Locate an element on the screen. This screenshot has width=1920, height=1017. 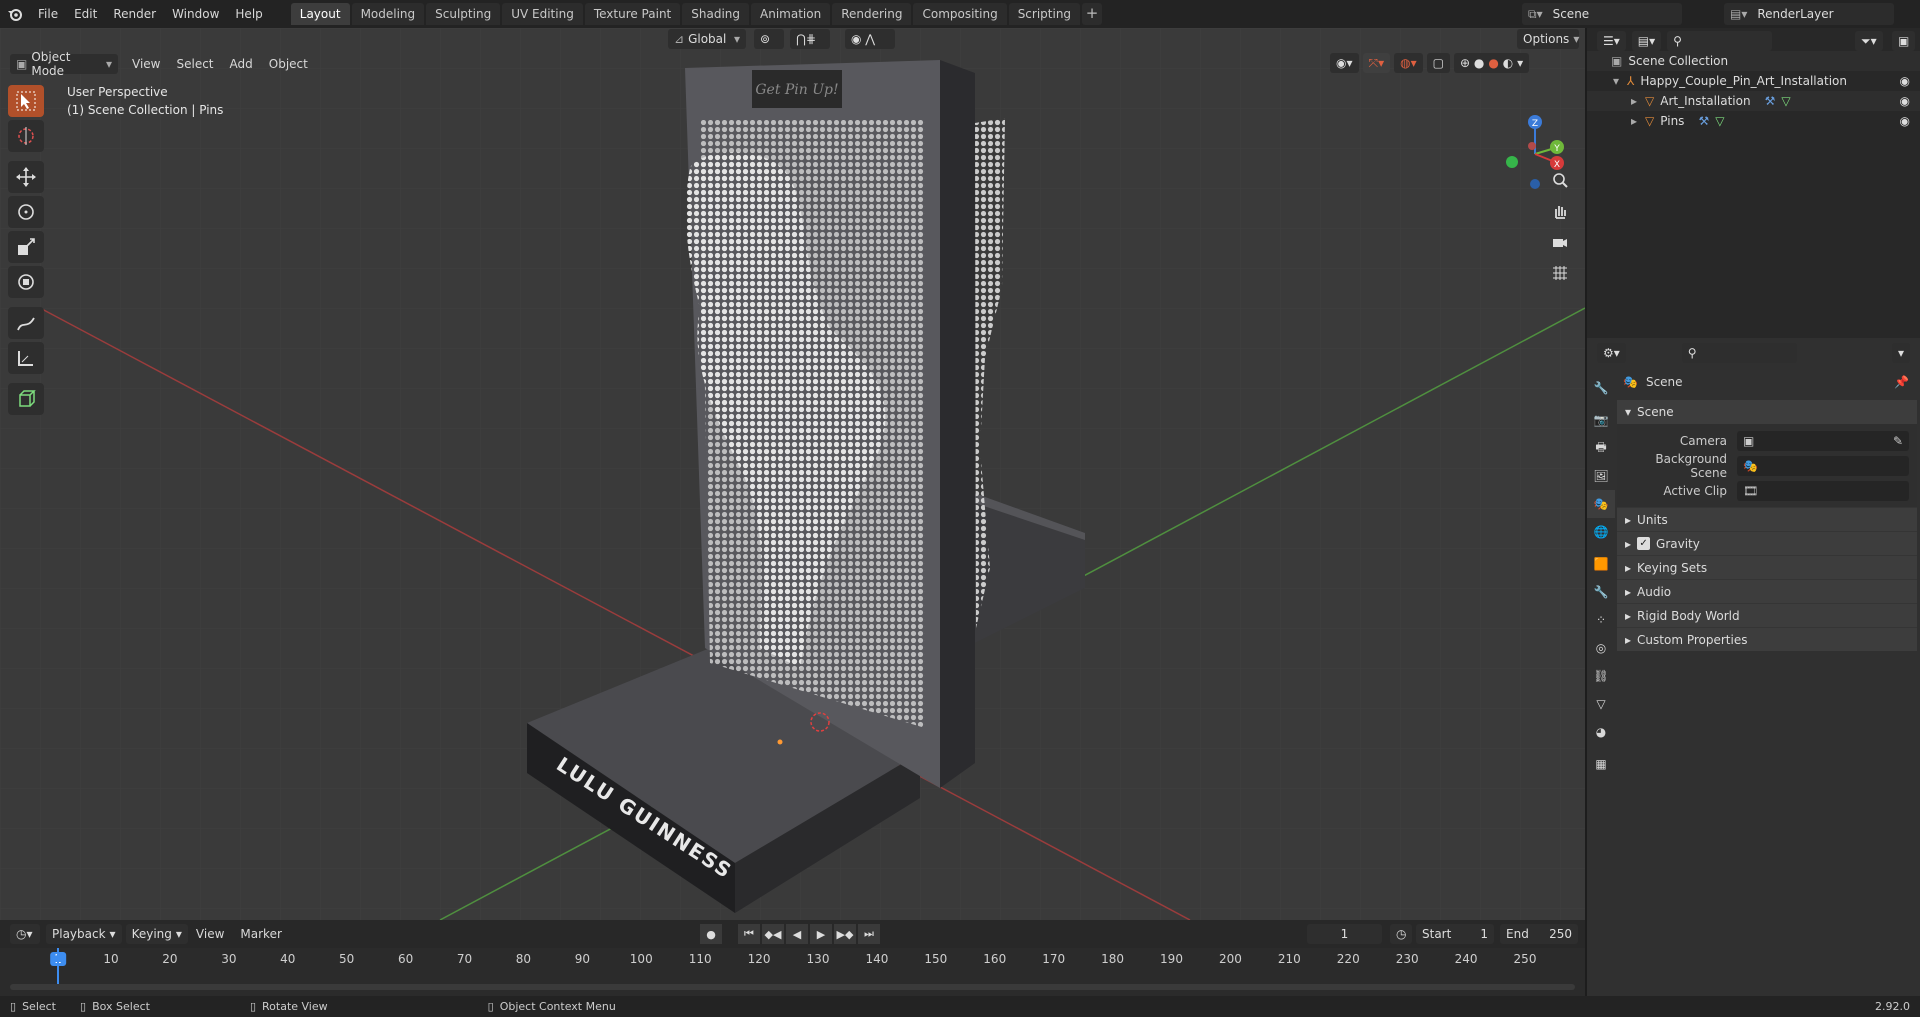
tab-compositing: Compositing is located at coordinates (960, 14).